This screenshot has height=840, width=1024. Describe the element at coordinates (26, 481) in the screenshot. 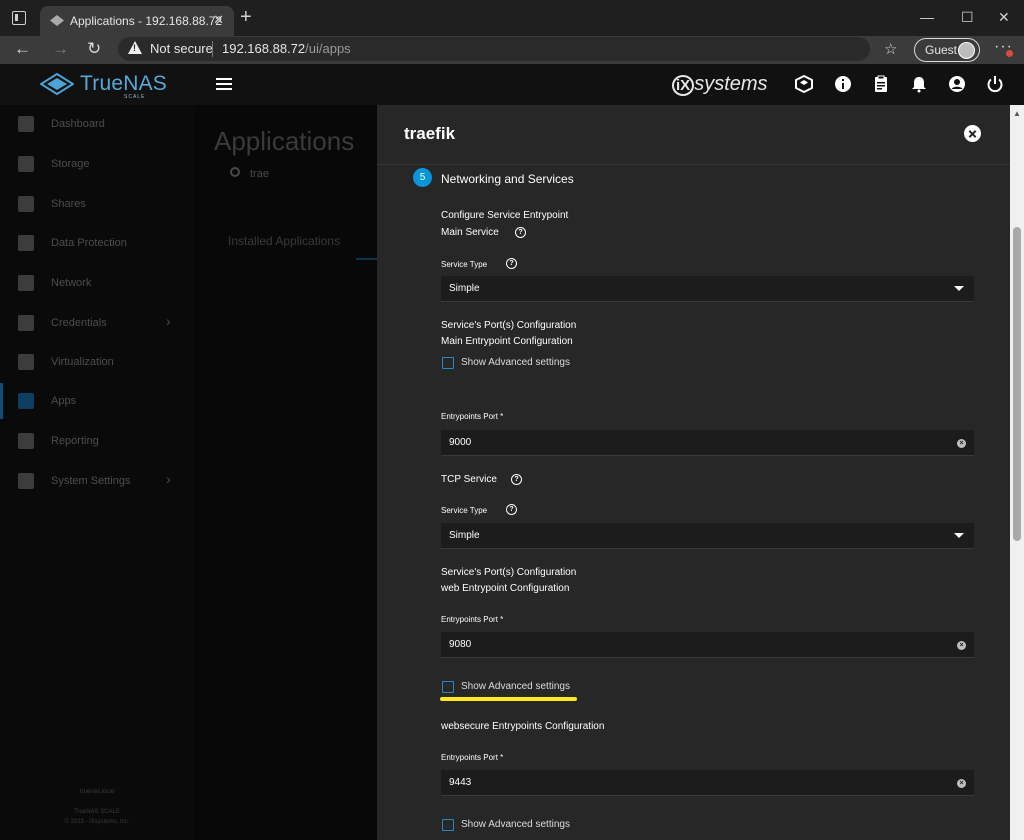

I see `gear-icon` at that location.